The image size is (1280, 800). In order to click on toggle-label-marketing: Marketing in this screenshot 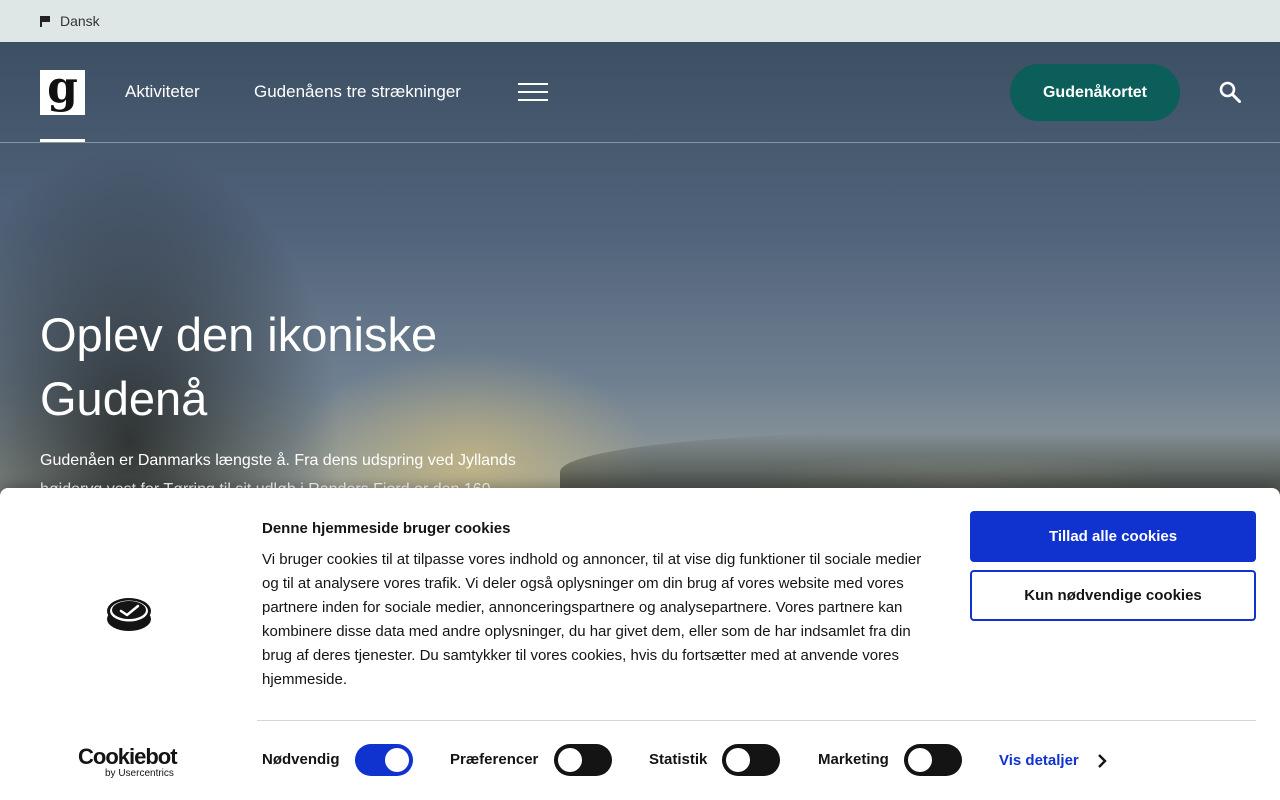, I will do `click(853, 759)`.